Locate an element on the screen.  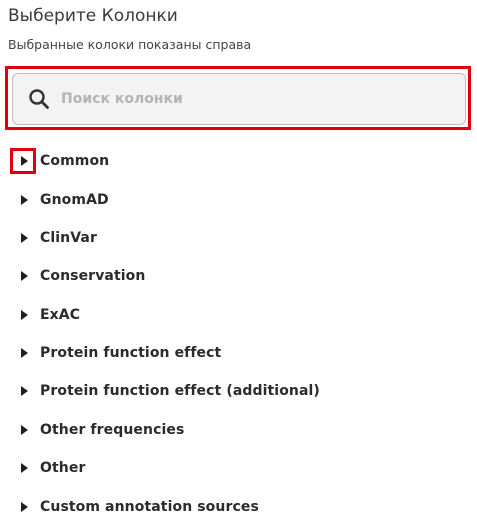
panel-title: Выберите Колонки is located at coordinates (93, 16).